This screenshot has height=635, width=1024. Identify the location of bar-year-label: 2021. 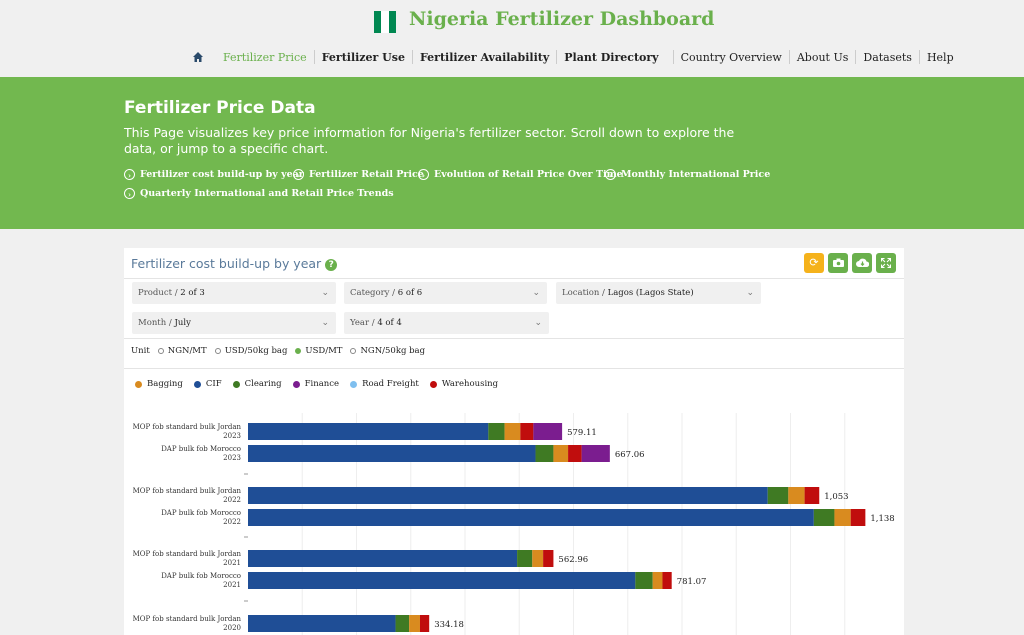
(232, 563).